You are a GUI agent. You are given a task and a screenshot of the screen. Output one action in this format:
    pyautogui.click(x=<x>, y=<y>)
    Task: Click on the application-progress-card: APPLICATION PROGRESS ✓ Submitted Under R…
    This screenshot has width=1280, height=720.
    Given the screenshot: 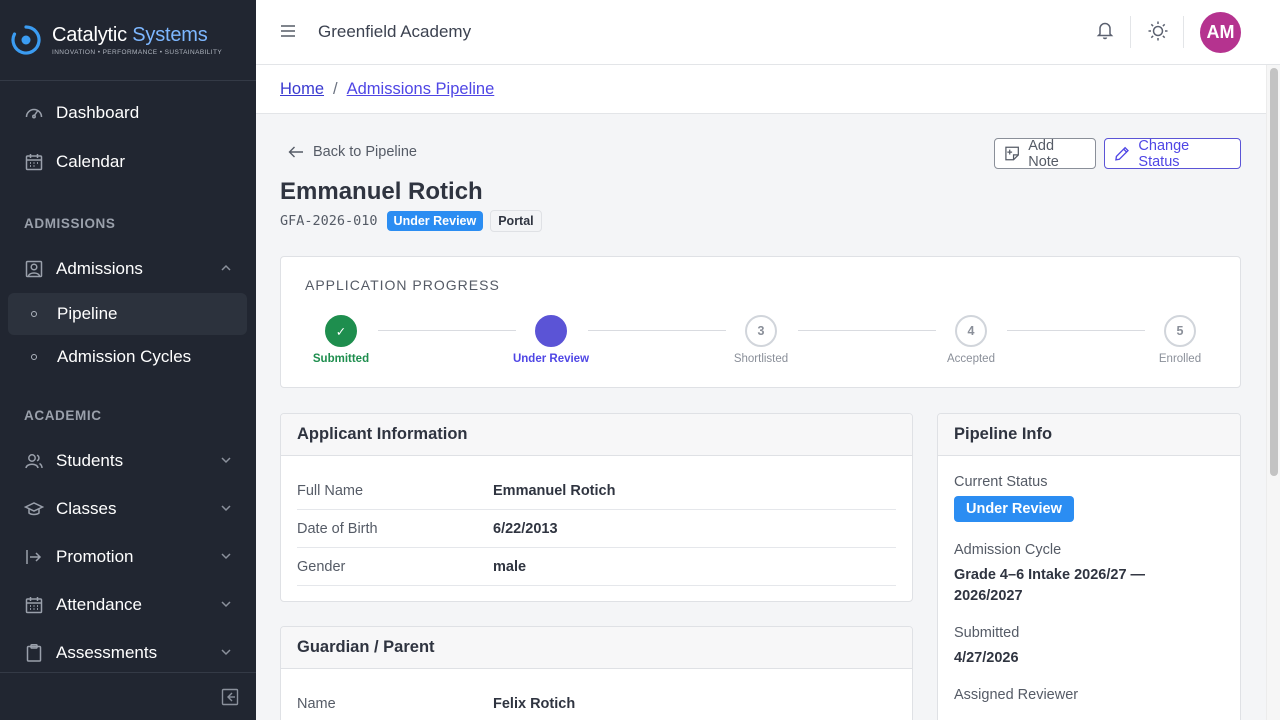 What is the action you would take?
    pyautogui.click(x=760, y=322)
    